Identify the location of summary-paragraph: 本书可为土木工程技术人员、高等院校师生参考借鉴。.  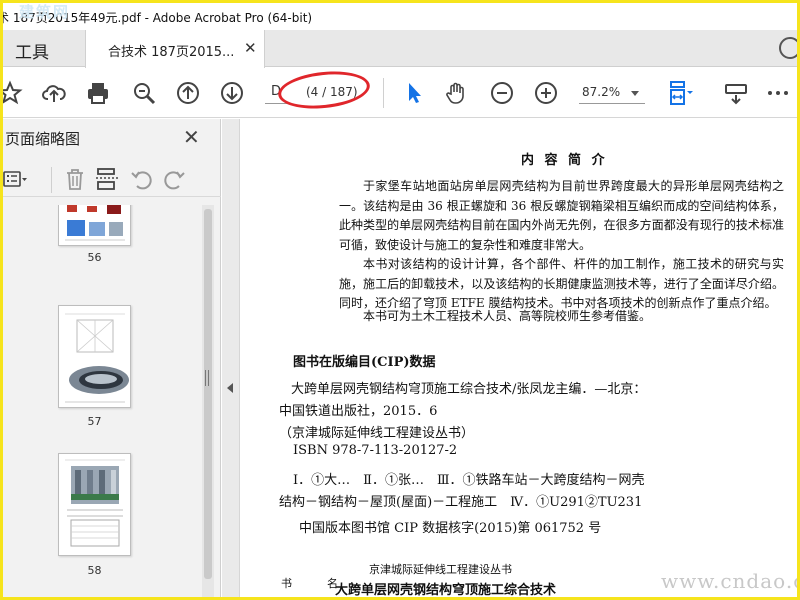
(507, 316).